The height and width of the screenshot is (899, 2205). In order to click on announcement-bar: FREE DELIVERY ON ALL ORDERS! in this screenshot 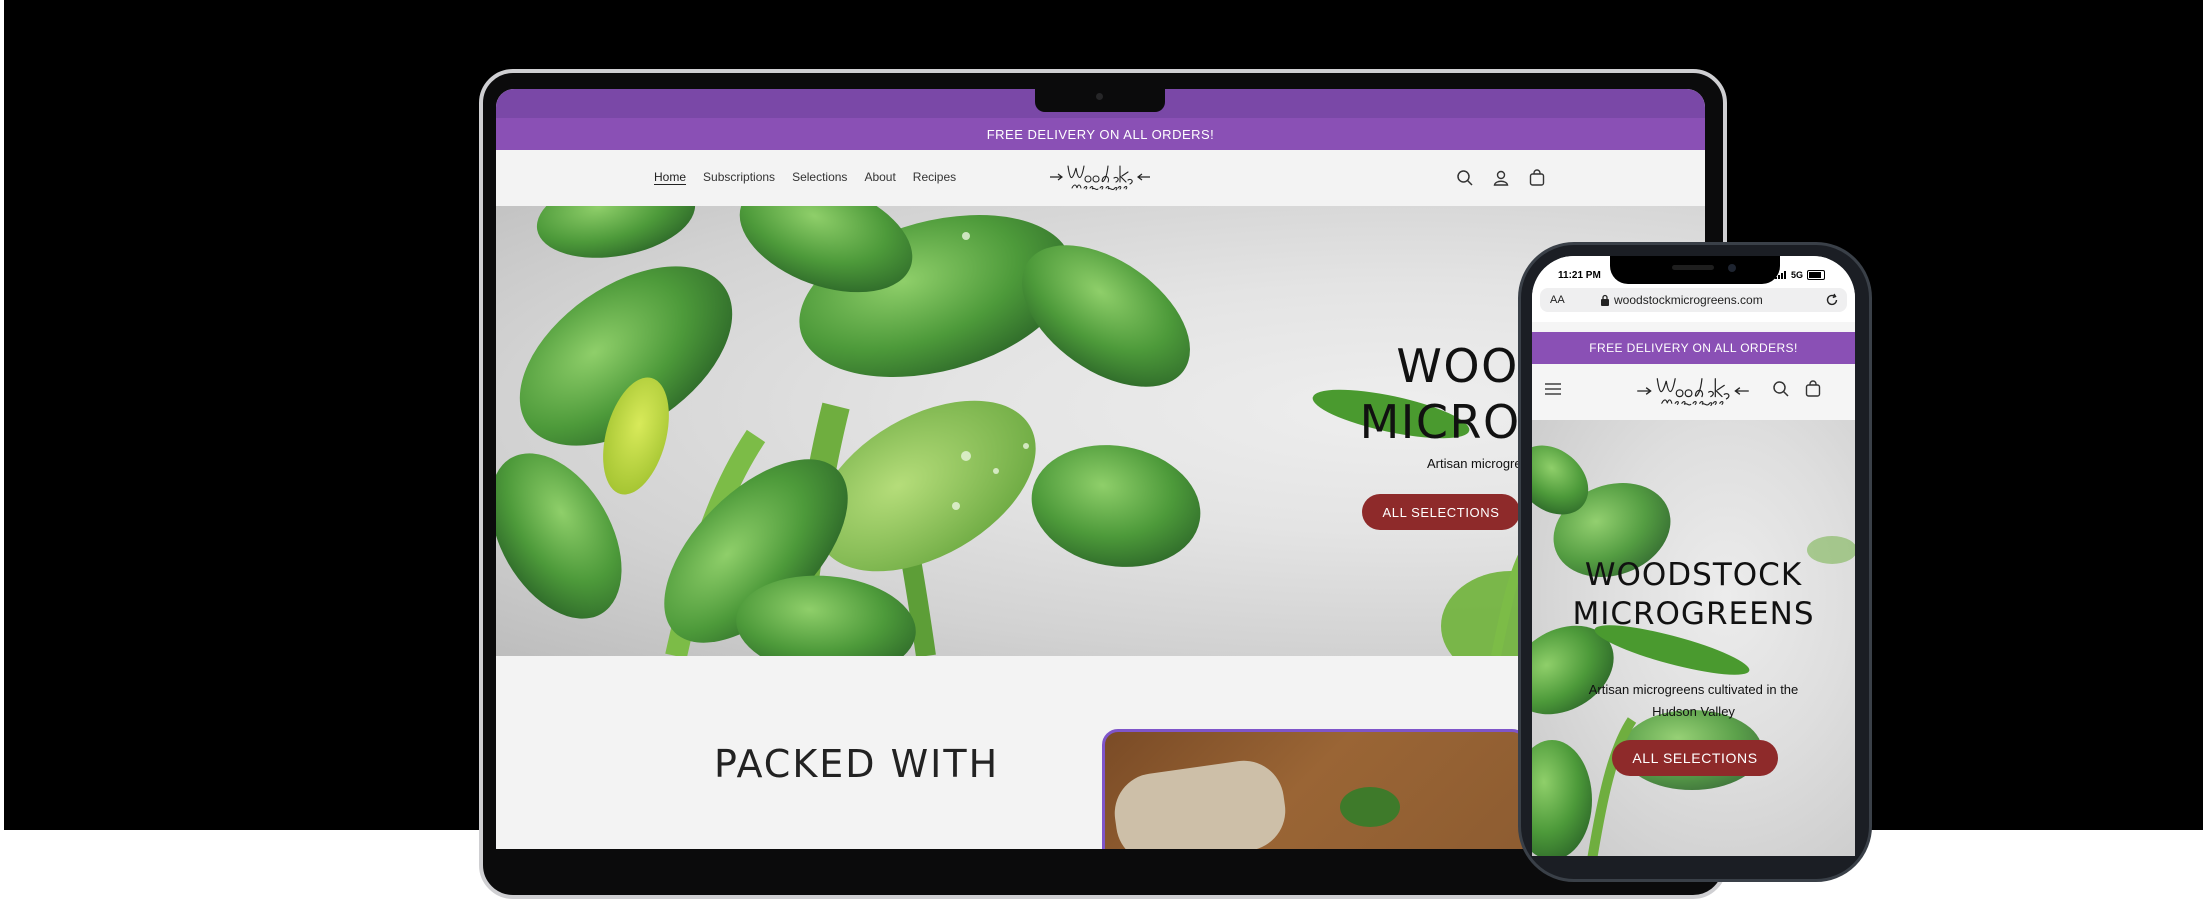, I will do `click(1100, 134)`.